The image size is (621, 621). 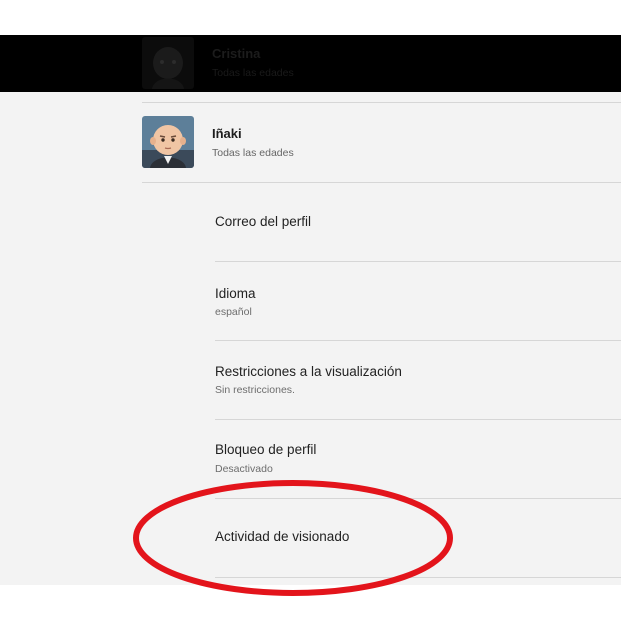 I want to click on setting-value: Desactivado, so click(x=244, y=469).